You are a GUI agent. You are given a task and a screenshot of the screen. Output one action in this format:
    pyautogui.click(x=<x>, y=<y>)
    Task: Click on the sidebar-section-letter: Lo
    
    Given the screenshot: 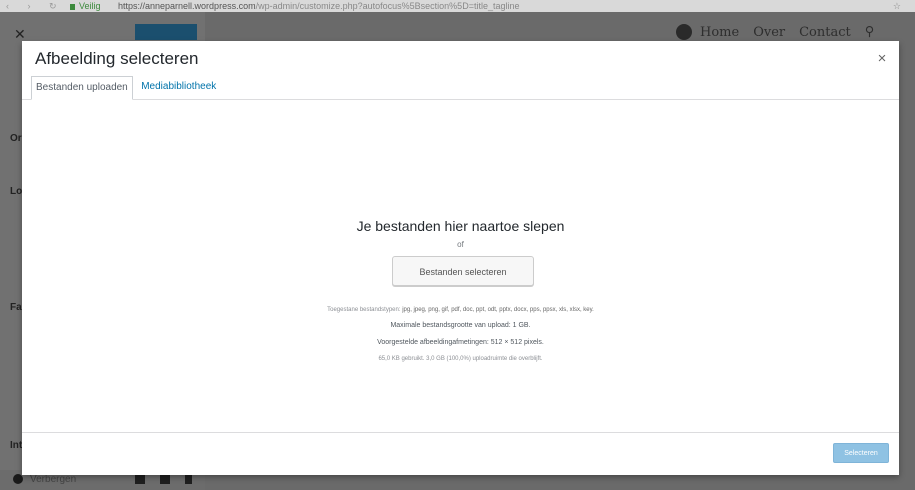 What is the action you would take?
    pyautogui.click(x=16, y=191)
    